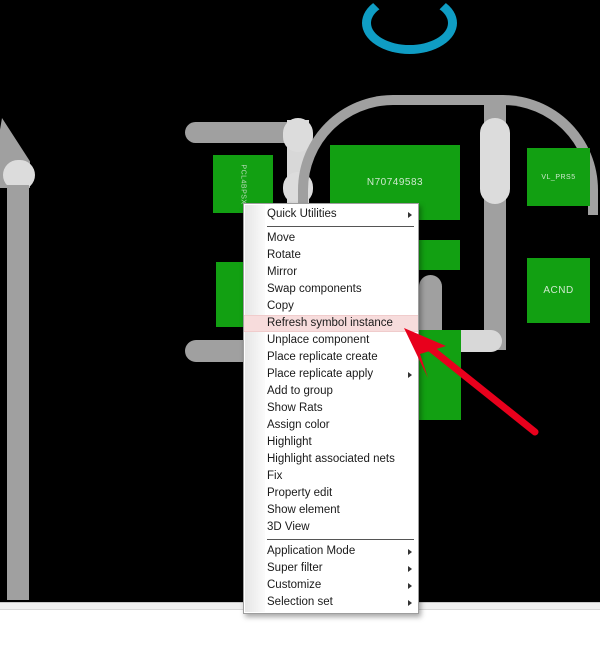 Image resolution: width=600 pixels, height=656 pixels. What do you see at coordinates (495, 161) in the screenshot?
I see `pad-junction-via` at bounding box center [495, 161].